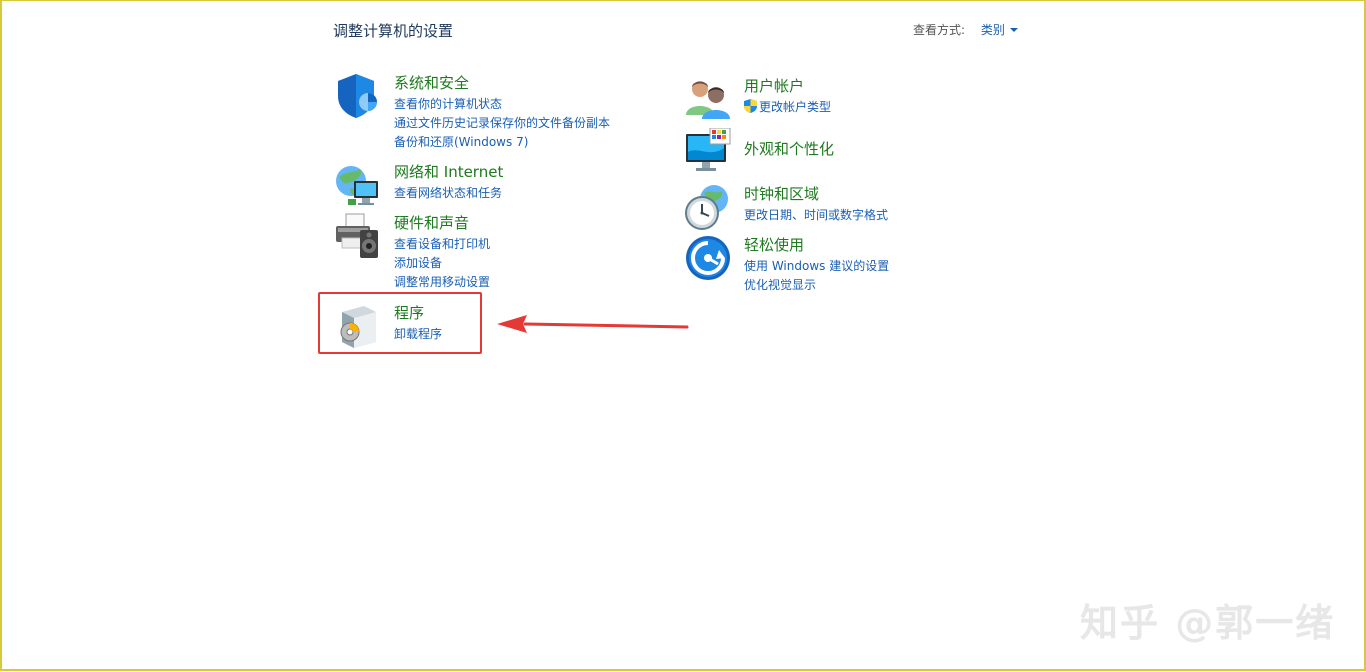  Describe the element at coordinates (442, 282) in the screenshot. I see `link-mobility-settings: 调整常用移动设置` at that location.